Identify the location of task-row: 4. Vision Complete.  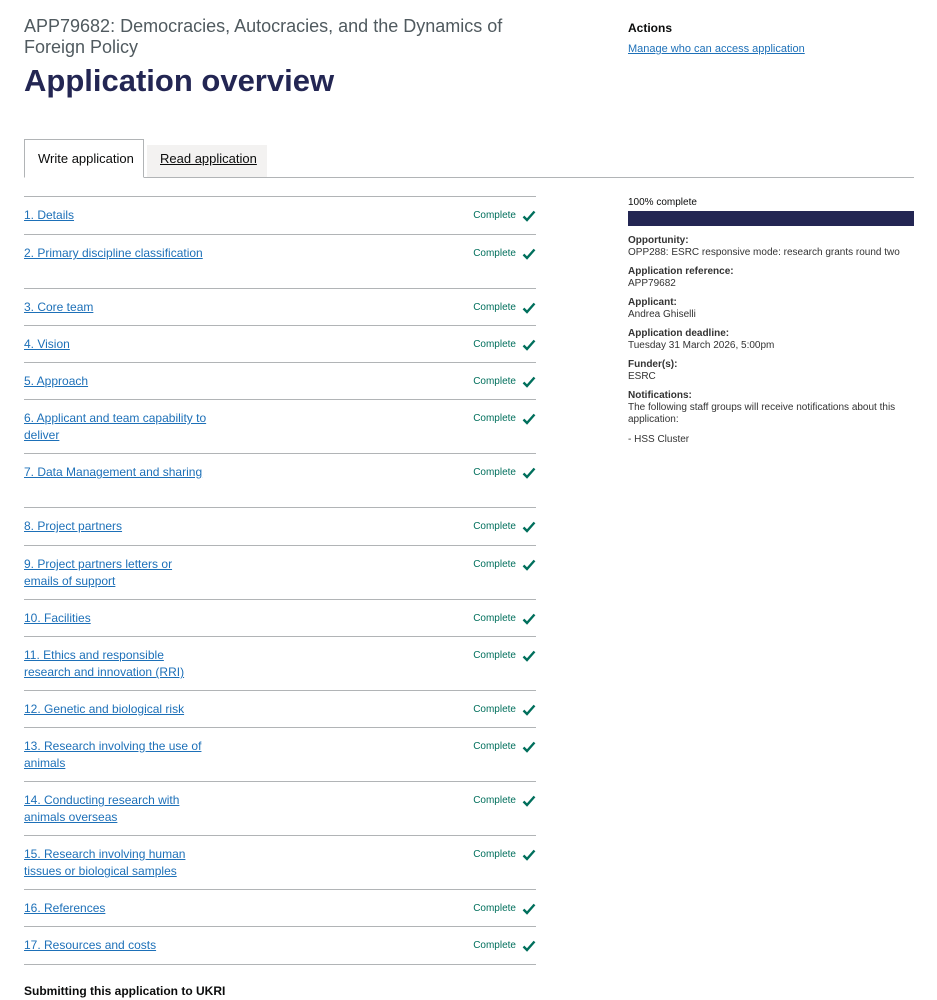
(280, 344).